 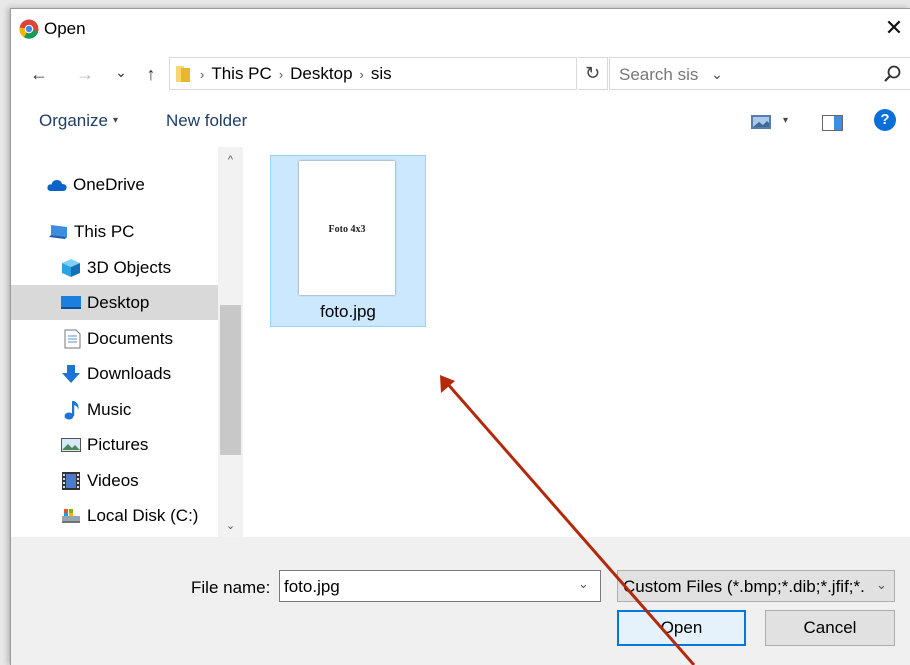 What do you see at coordinates (759, 73) in the screenshot?
I see `search-box: Search sis` at bounding box center [759, 73].